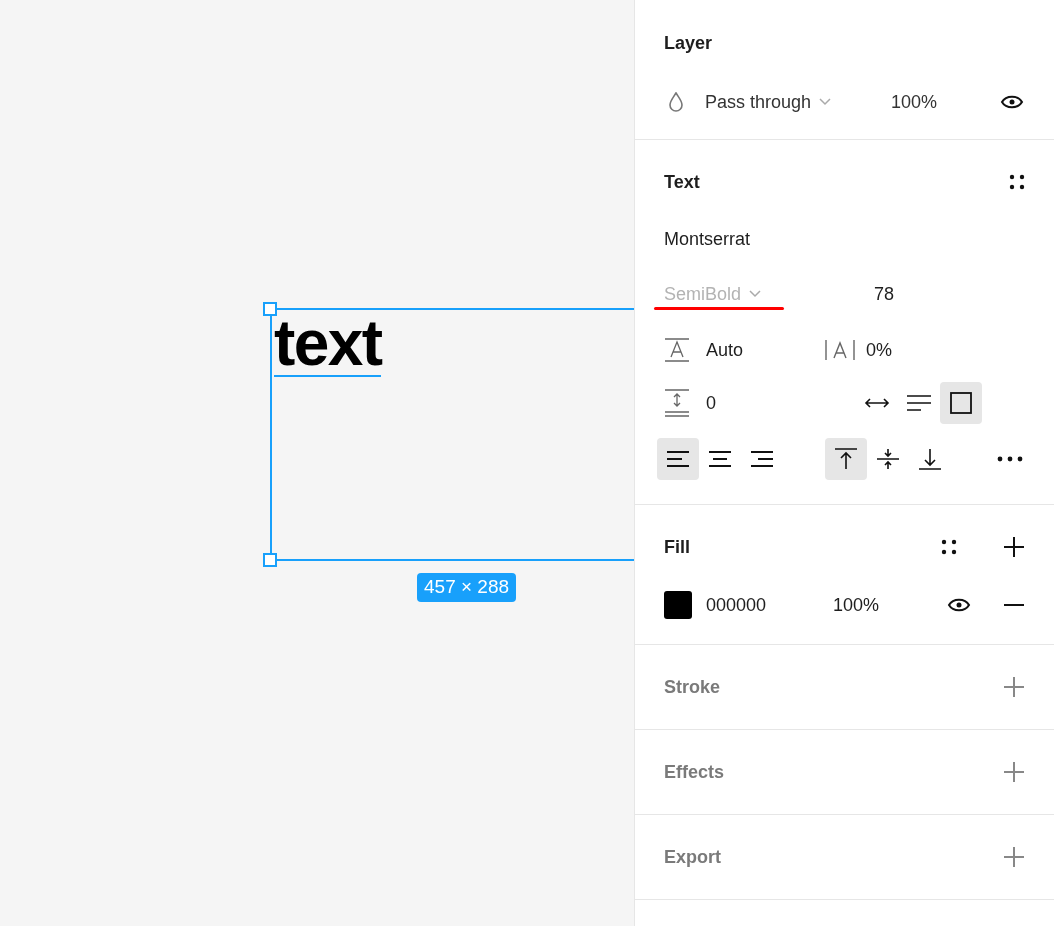 The image size is (1054, 926). What do you see at coordinates (914, 102) in the screenshot?
I see `opacity-value: 100%` at bounding box center [914, 102].